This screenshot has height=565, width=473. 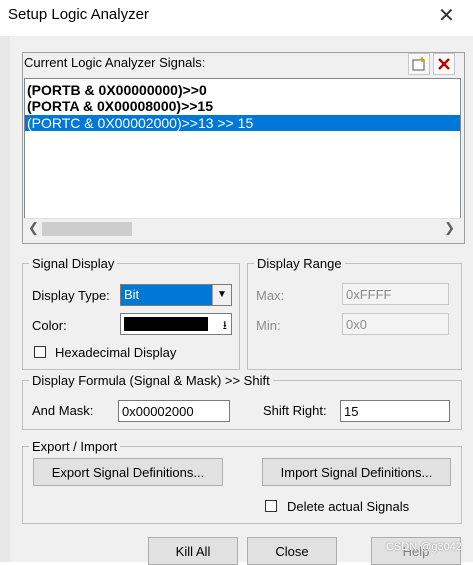 I want to click on window-title: Setup Logic Analyzer, so click(x=78, y=14).